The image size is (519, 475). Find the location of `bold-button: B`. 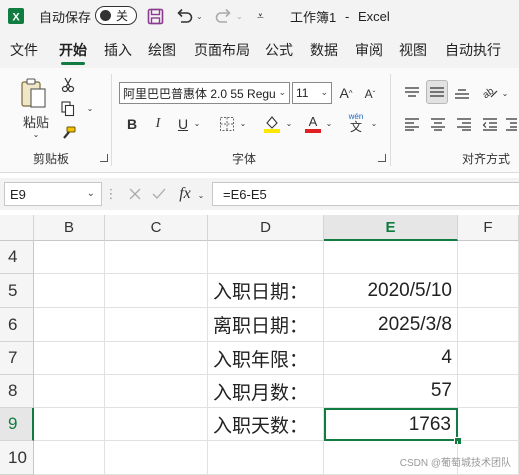

bold-button: B is located at coordinates (132, 124).